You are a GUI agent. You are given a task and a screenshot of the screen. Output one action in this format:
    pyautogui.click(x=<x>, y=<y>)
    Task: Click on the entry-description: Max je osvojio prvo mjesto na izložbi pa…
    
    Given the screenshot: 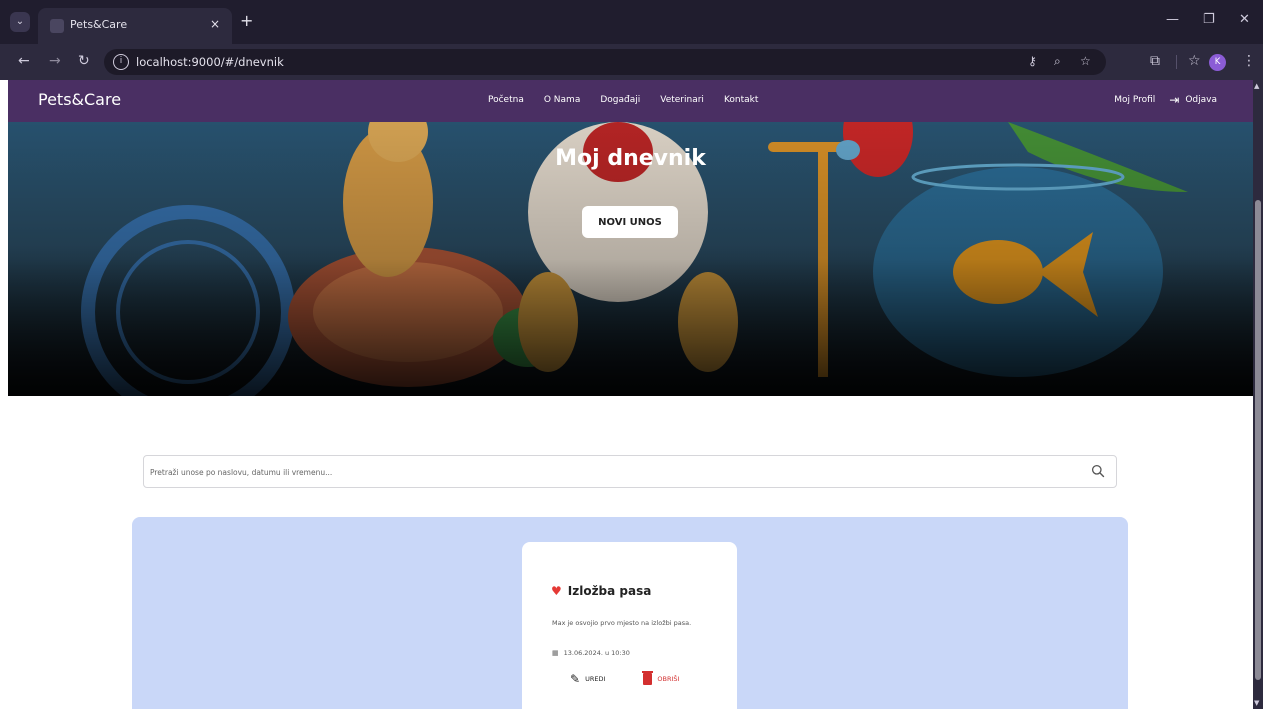 What is the action you would take?
    pyautogui.click(x=622, y=623)
    